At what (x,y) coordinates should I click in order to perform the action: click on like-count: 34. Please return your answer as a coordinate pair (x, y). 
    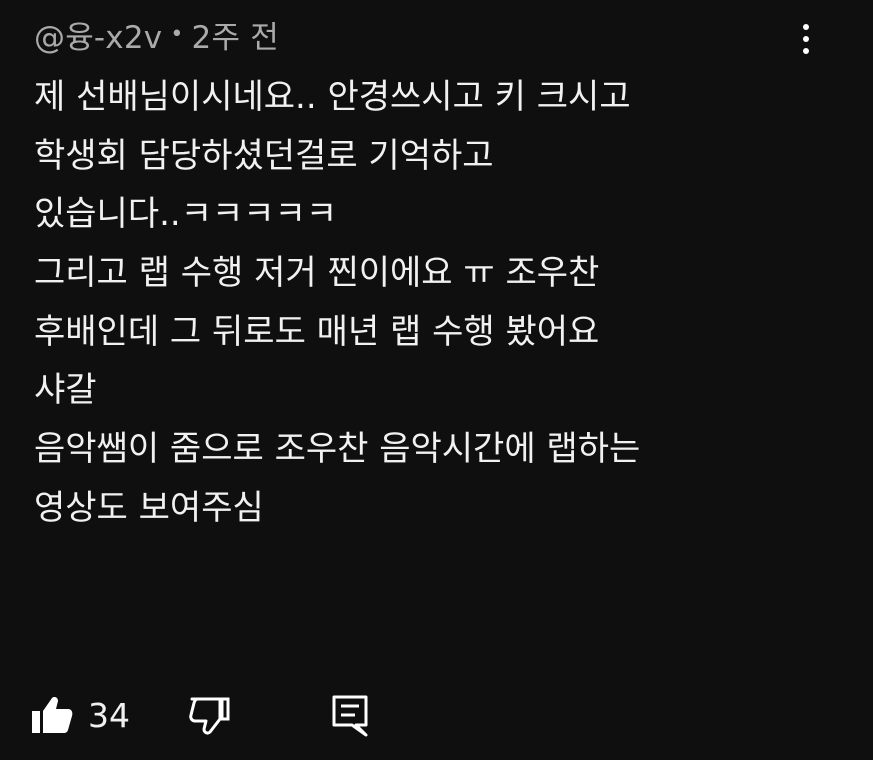
    Looking at the image, I should click on (109, 715).